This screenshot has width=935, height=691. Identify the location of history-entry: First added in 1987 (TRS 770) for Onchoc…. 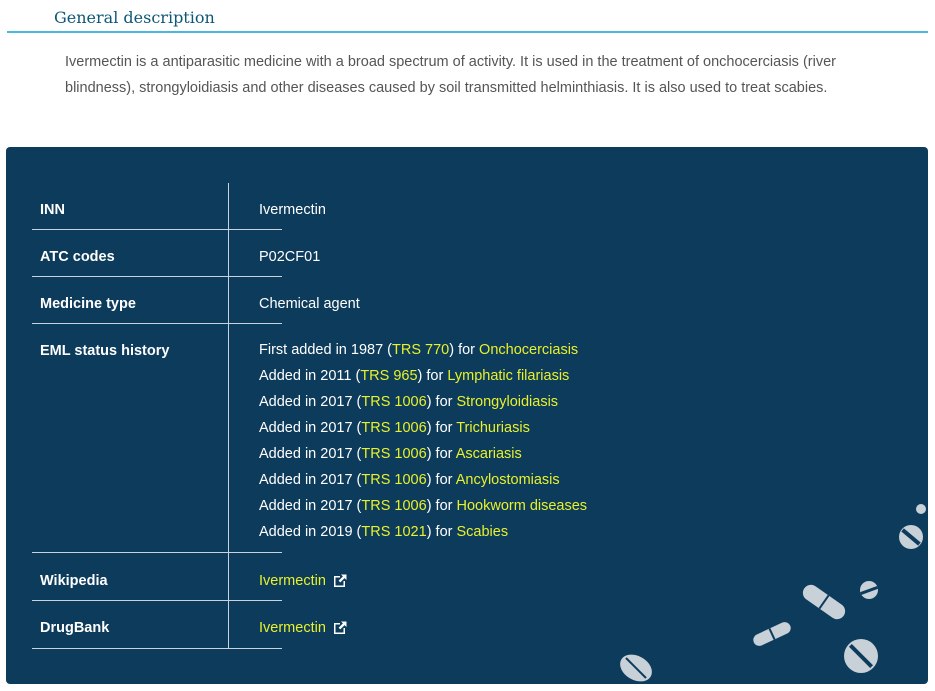
(423, 350).